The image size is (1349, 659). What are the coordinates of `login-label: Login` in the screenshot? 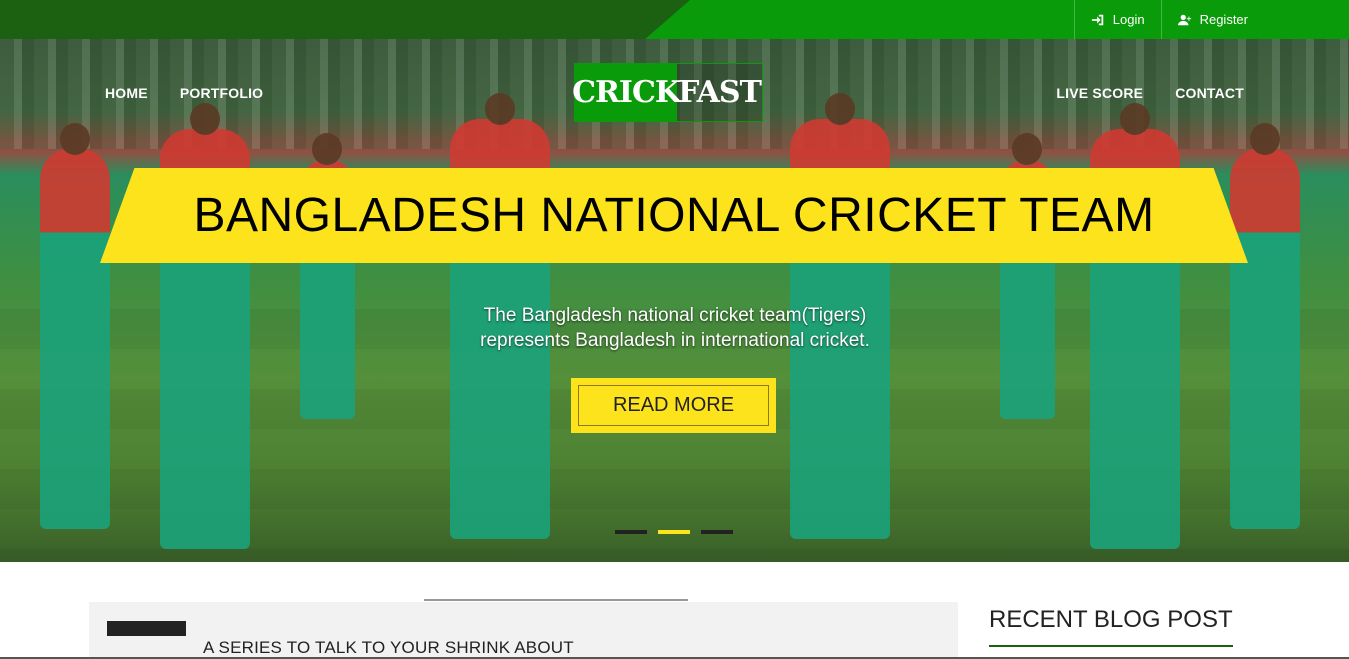 It's located at (1128, 19).